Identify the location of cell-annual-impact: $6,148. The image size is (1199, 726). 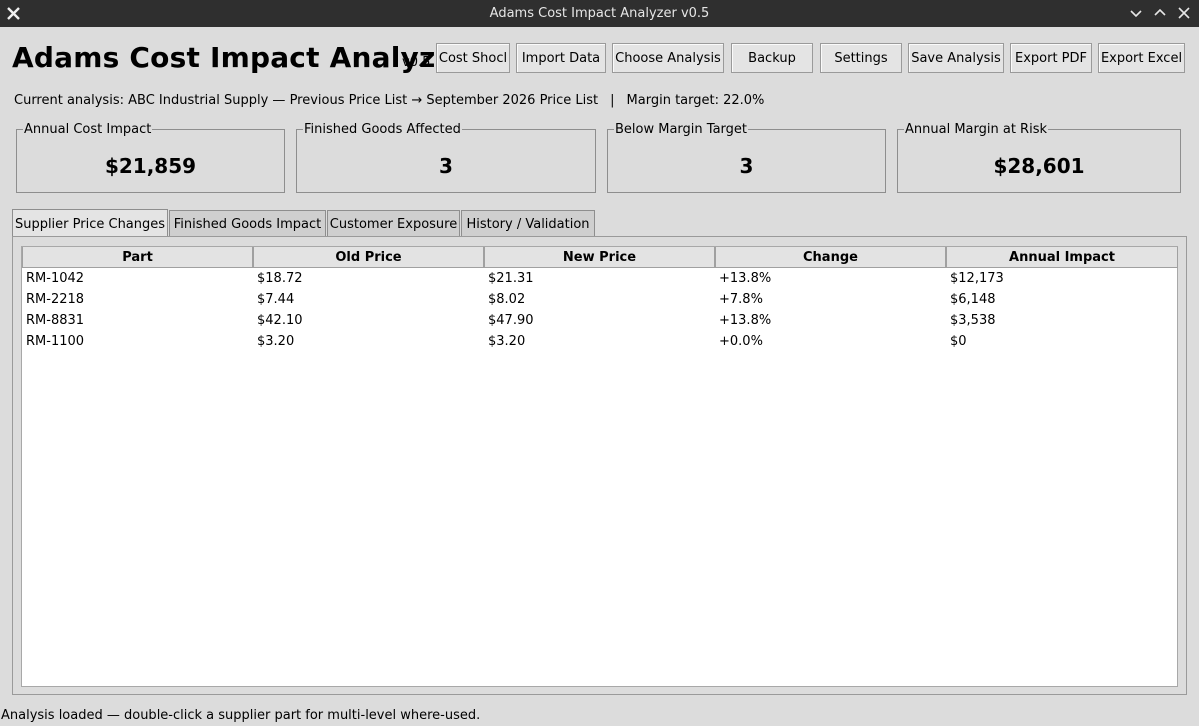
(973, 299).